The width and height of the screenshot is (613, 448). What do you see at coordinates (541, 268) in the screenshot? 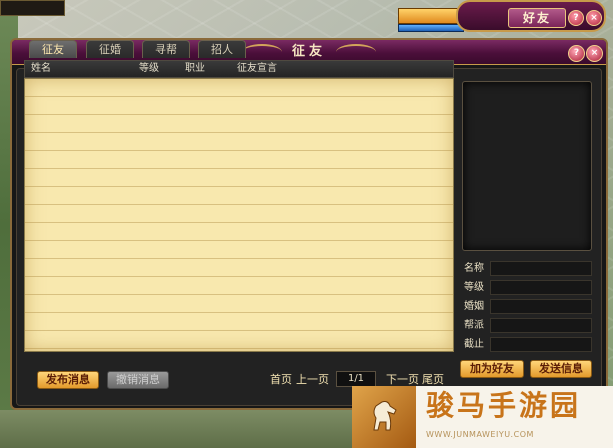
I see `profile-value-name` at bounding box center [541, 268].